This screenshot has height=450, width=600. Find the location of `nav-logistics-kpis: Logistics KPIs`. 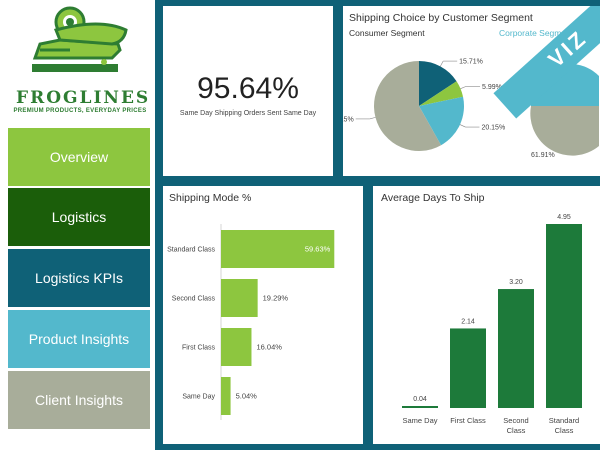

nav-logistics-kpis: Logistics KPIs is located at coordinates (79, 278).